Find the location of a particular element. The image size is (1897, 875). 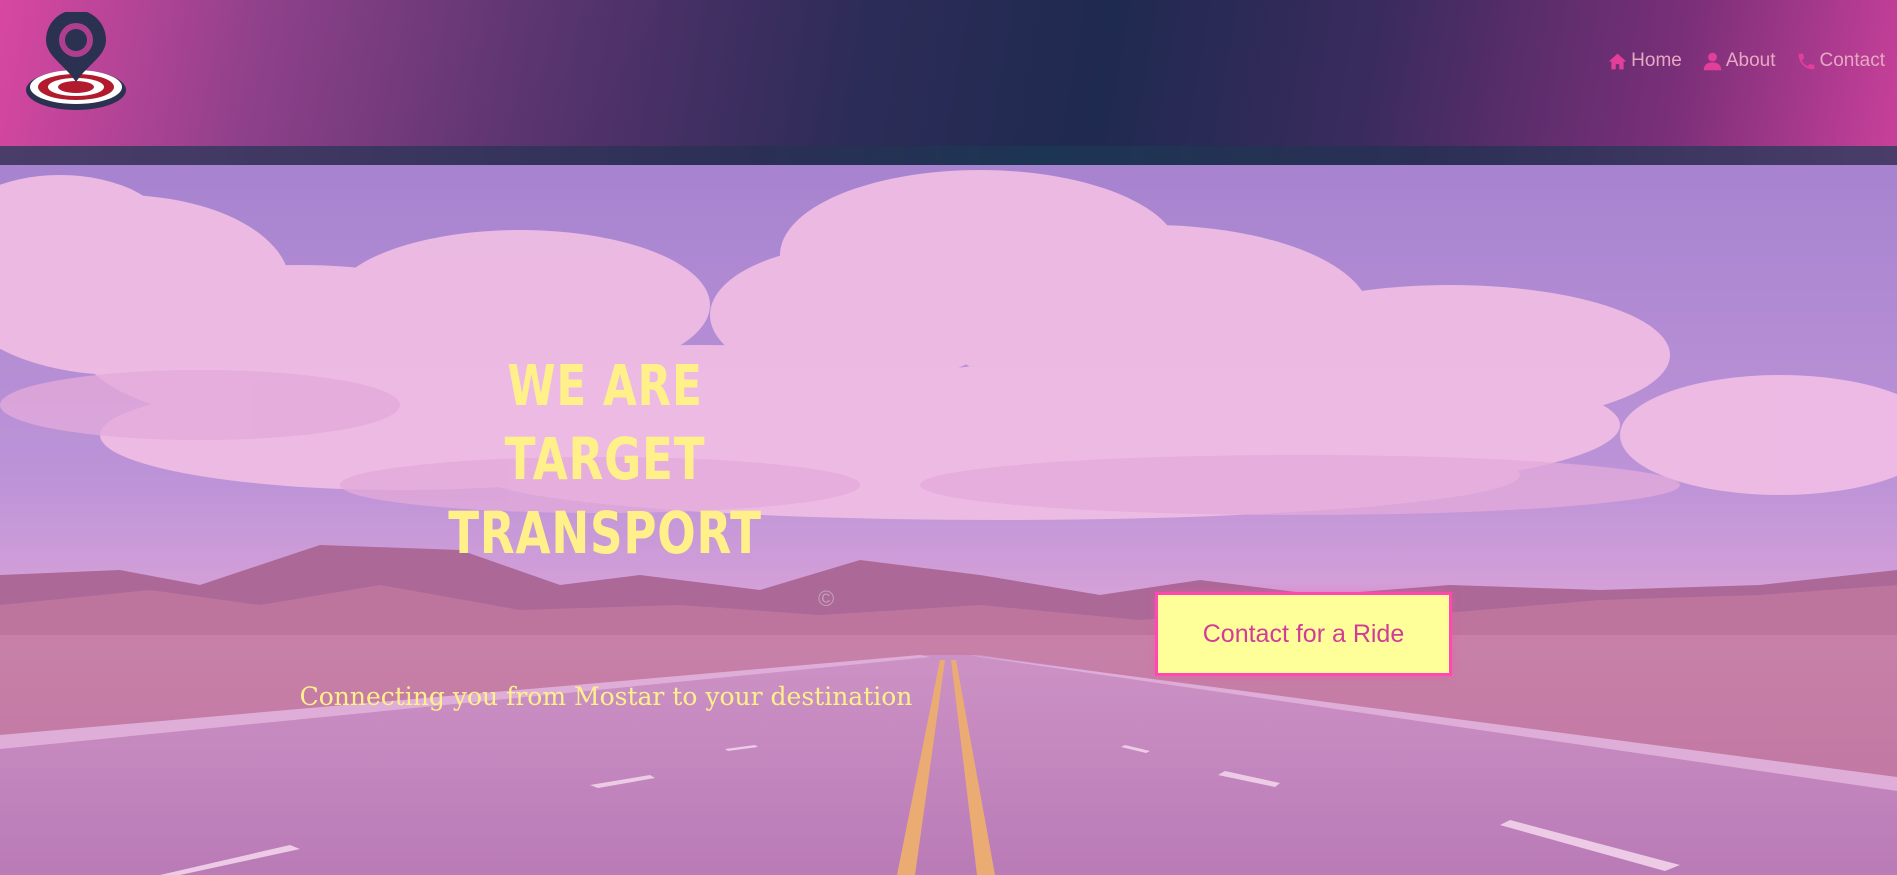

headline-line-2: TARGET TRANSPORT is located at coordinates (605, 496).